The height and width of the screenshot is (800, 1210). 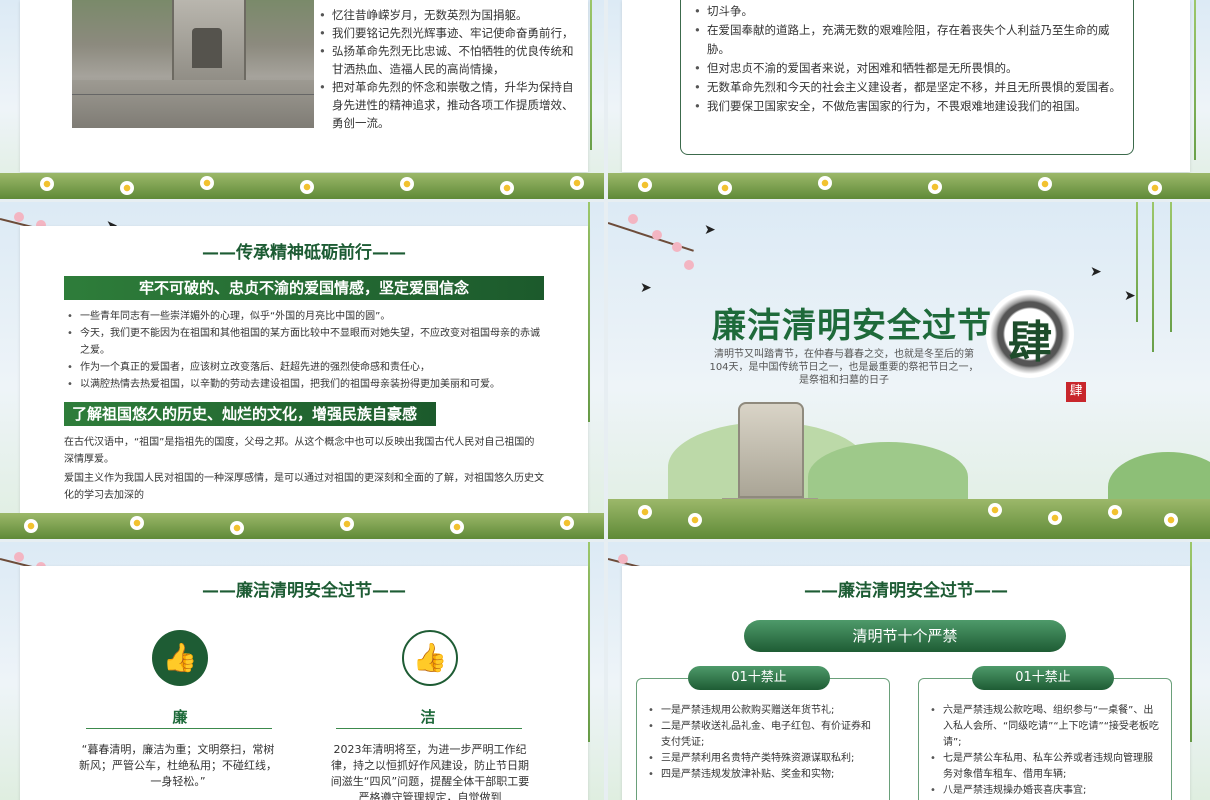 What do you see at coordinates (446, 33) in the screenshot?
I see `list-item: 我们要铭记先烈光辉事迹、牢记使命奋勇前行，` at bounding box center [446, 33].